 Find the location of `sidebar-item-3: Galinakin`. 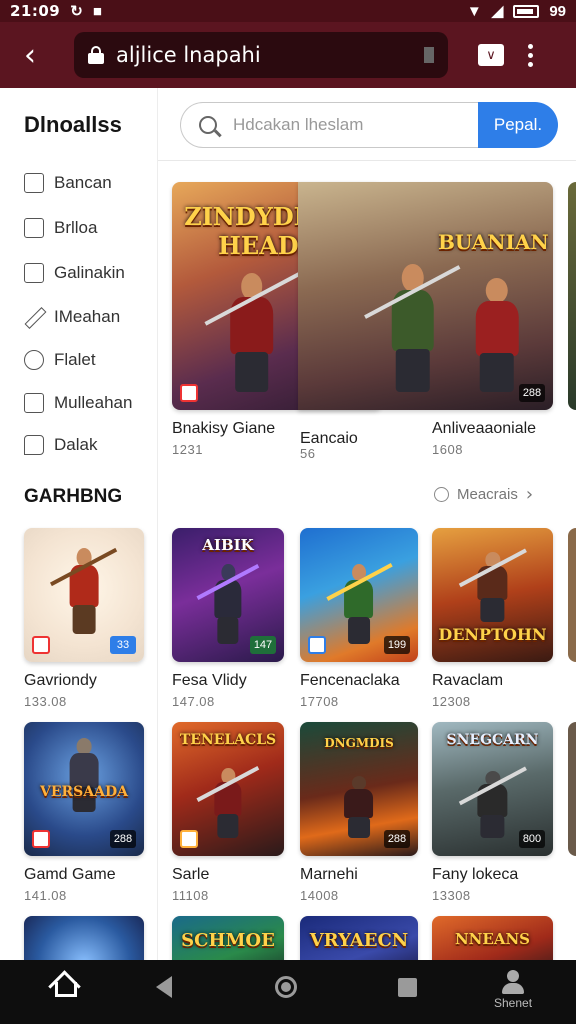

sidebar-item-3: Galinakin is located at coordinates (74, 273).